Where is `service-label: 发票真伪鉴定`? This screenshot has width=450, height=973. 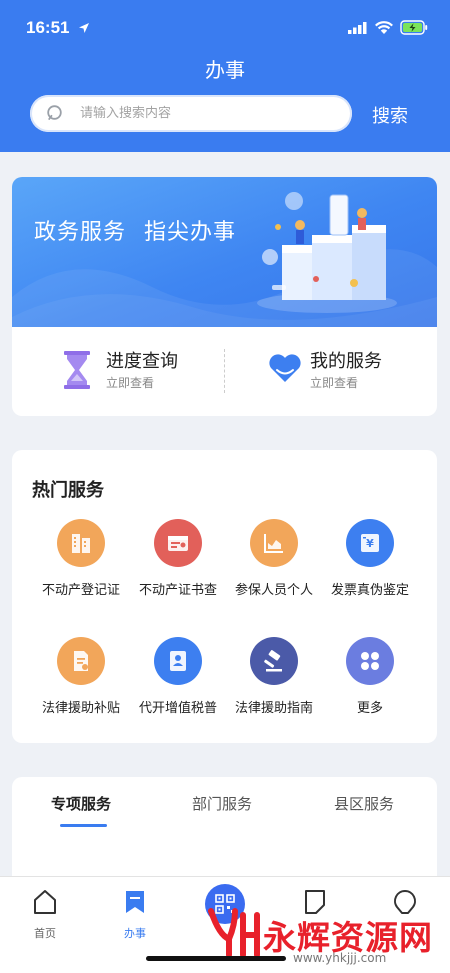
service-label: 发票真伪鉴定 is located at coordinates (369, 590).